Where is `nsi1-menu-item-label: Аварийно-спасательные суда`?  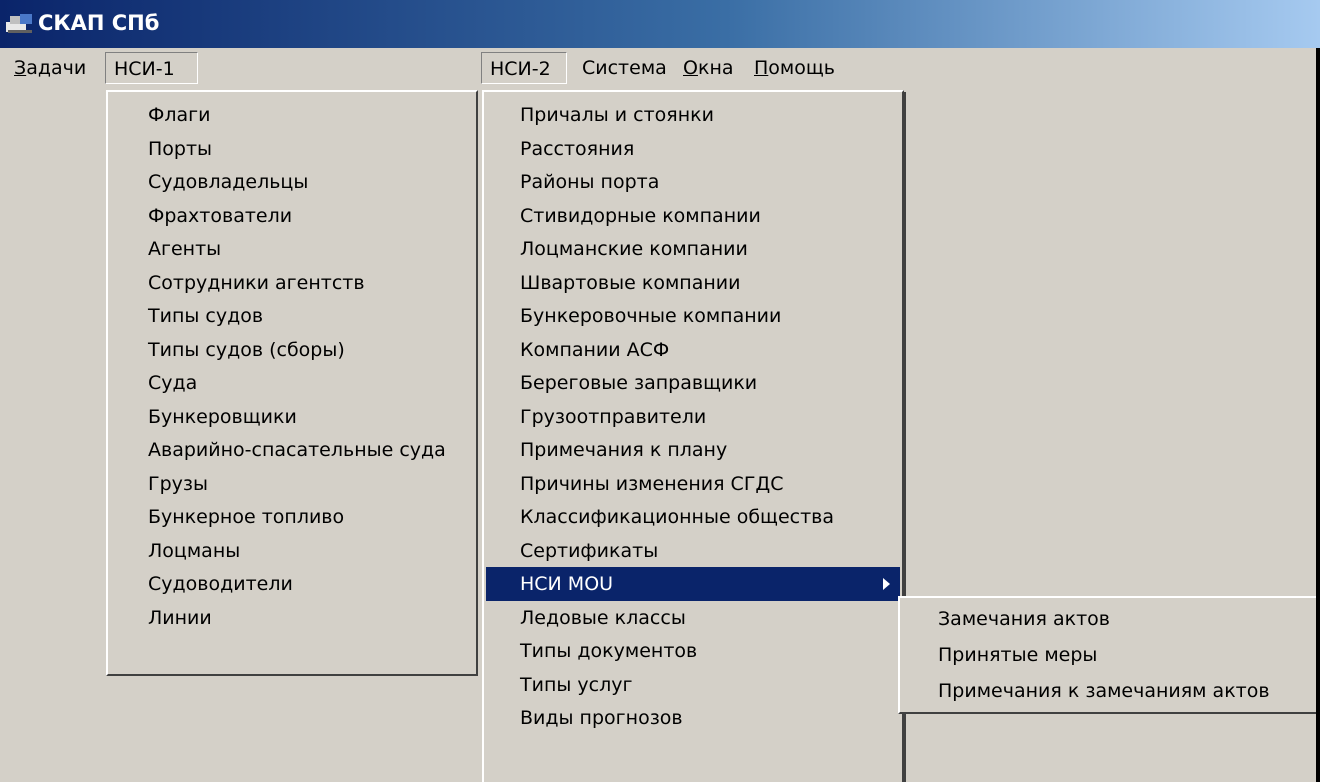 nsi1-menu-item-label: Аварийно-спасательные суда is located at coordinates (297, 450).